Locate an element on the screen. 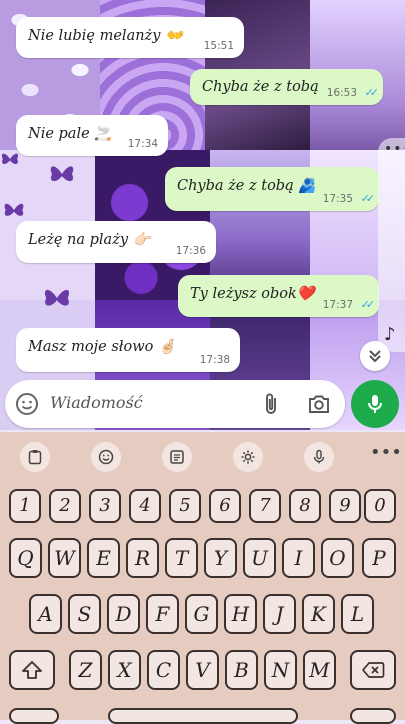  message-input-bar: Wiadomość is located at coordinates (175, 404).